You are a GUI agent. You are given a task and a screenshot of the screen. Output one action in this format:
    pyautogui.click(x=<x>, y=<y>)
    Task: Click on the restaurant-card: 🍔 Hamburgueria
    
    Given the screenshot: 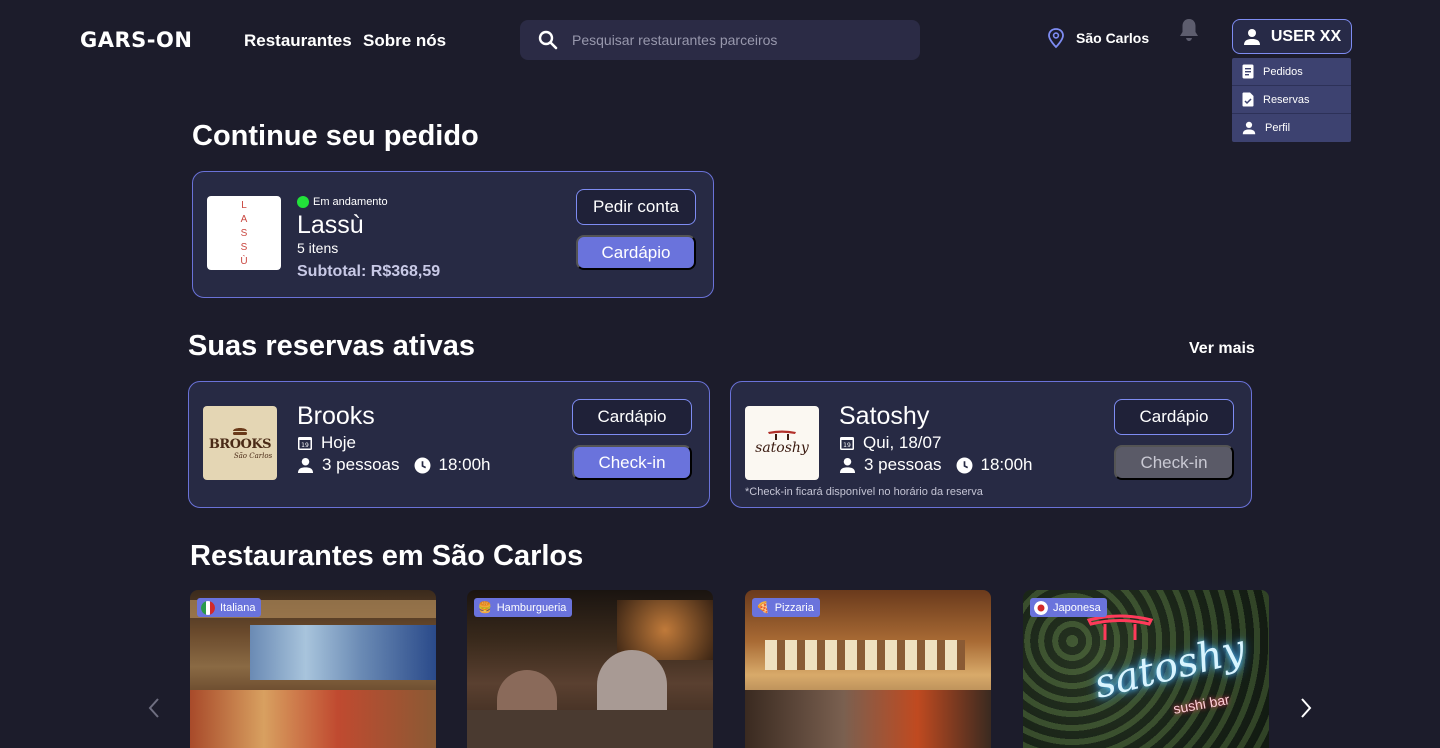 What is the action you would take?
    pyautogui.click(x=590, y=669)
    